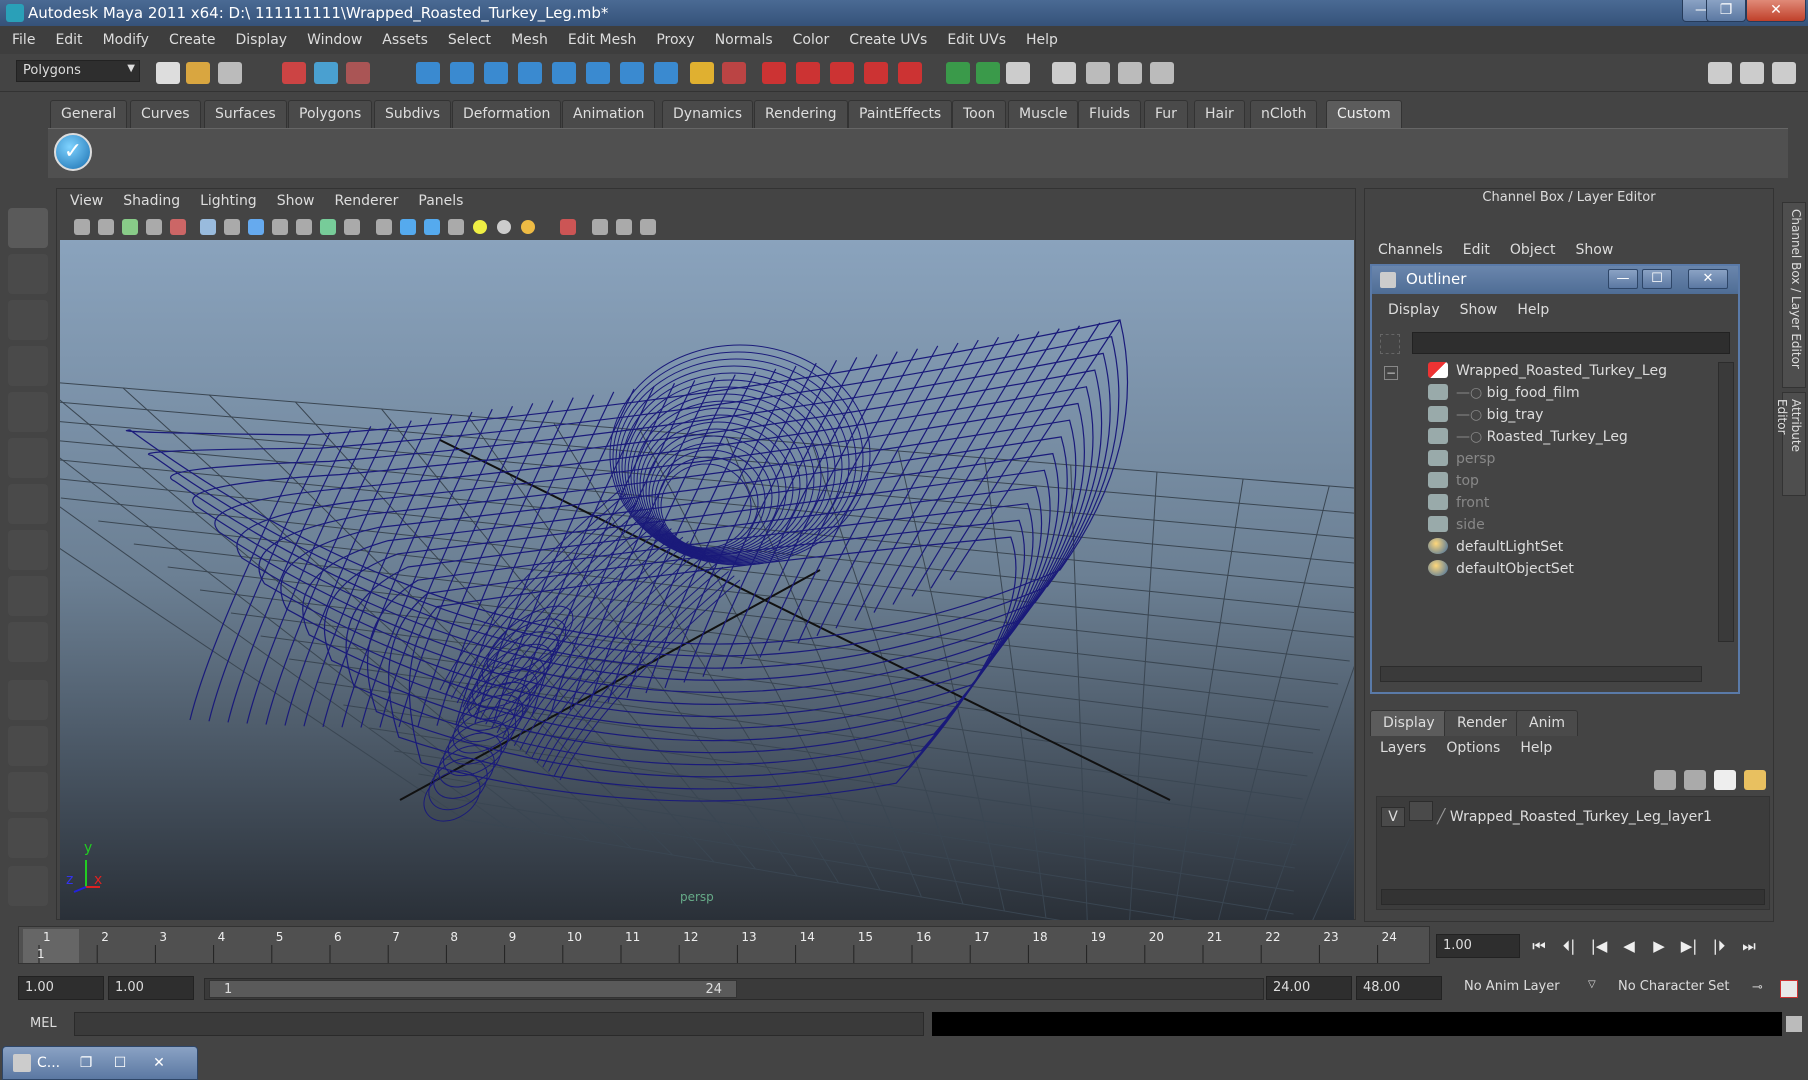 Image resolution: width=1808 pixels, height=1080 pixels. What do you see at coordinates (1749, 946) in the screenshot?
I see `go-to-end-icon: ⏭` at bounding box center [1749, 946].